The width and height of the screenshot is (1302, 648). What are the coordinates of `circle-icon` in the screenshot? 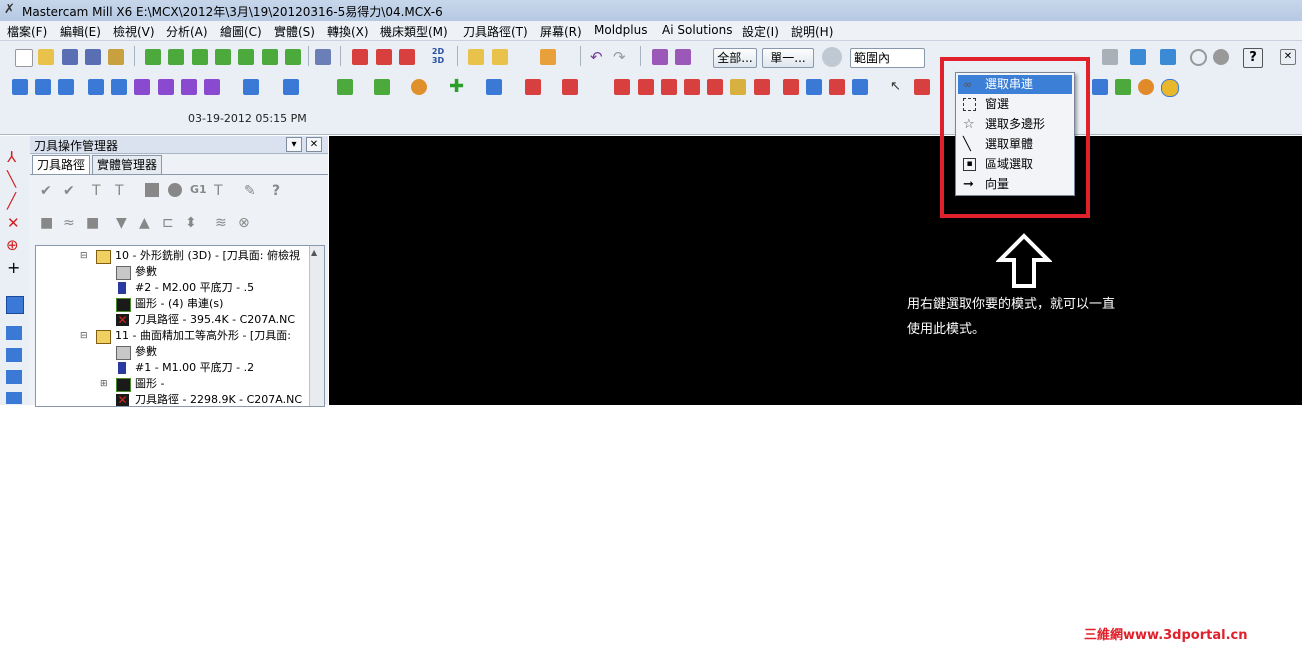 It's located at (419, 87).